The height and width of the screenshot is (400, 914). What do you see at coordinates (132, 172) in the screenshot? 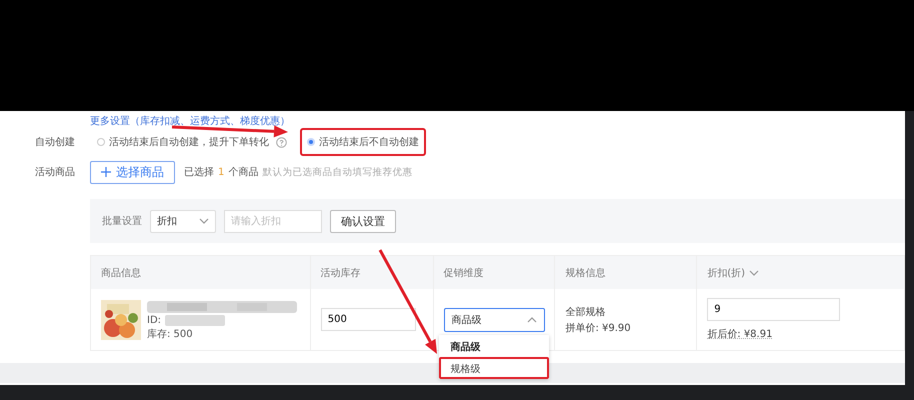
I see `select-products-button: 选择商品` at bounding box center [132, 172].